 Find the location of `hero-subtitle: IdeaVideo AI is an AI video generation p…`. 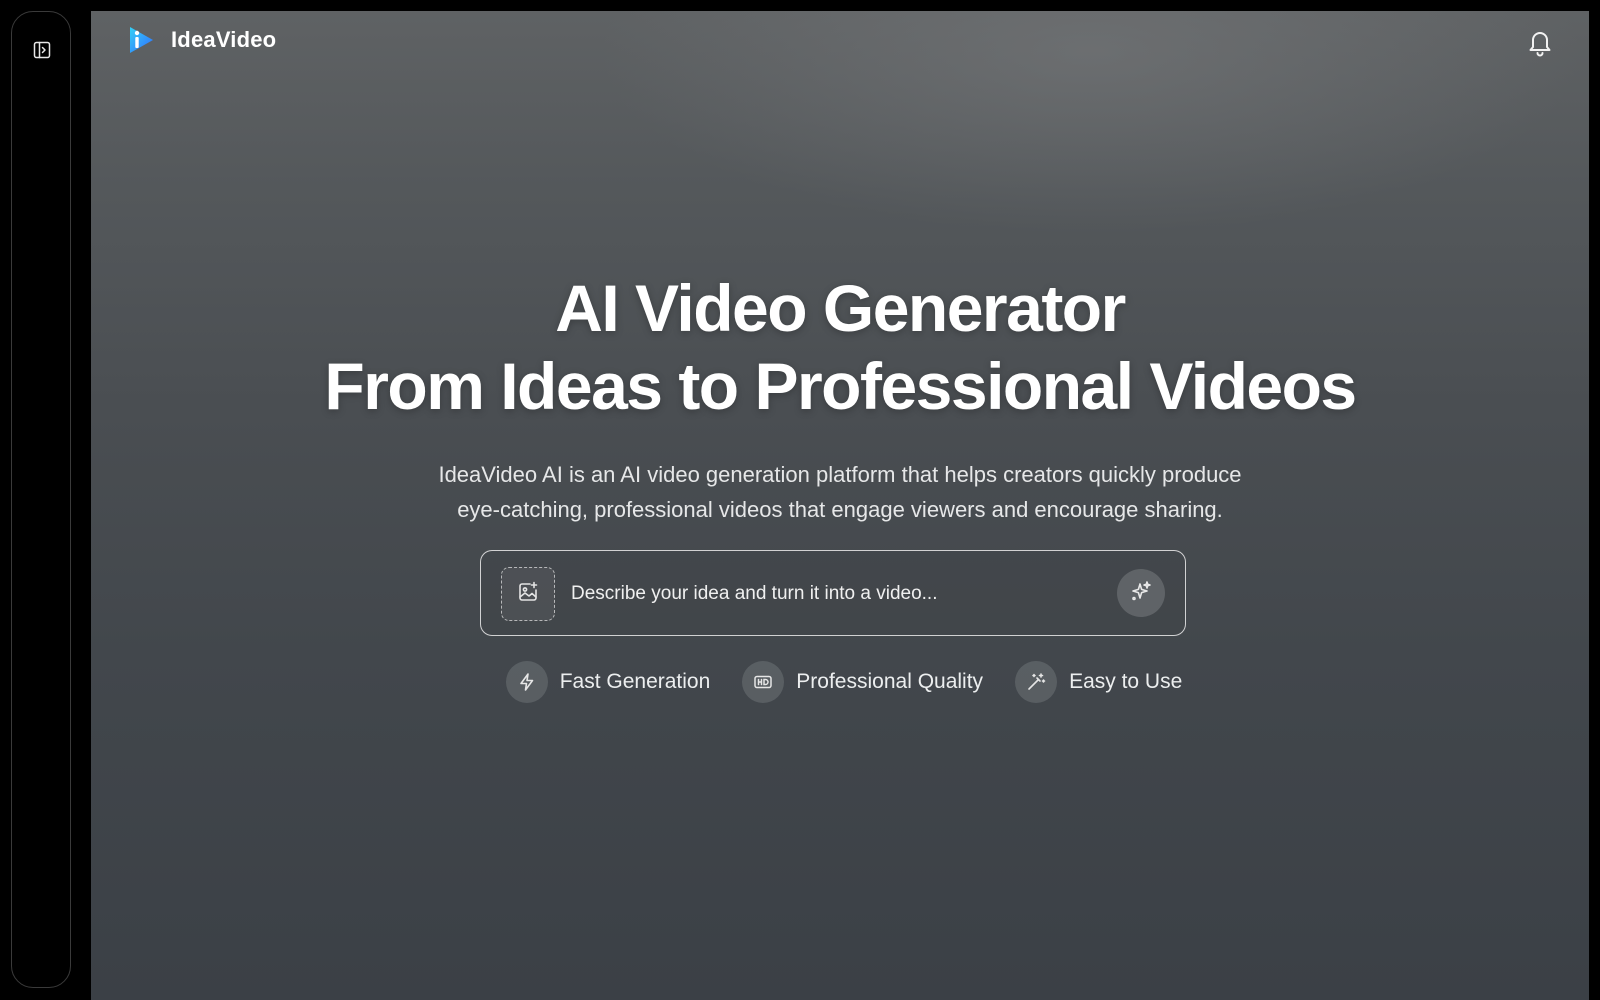

hero-subtitle: IdeaVideo AI is an AI video generation p… is located at coordinates (840, 492).